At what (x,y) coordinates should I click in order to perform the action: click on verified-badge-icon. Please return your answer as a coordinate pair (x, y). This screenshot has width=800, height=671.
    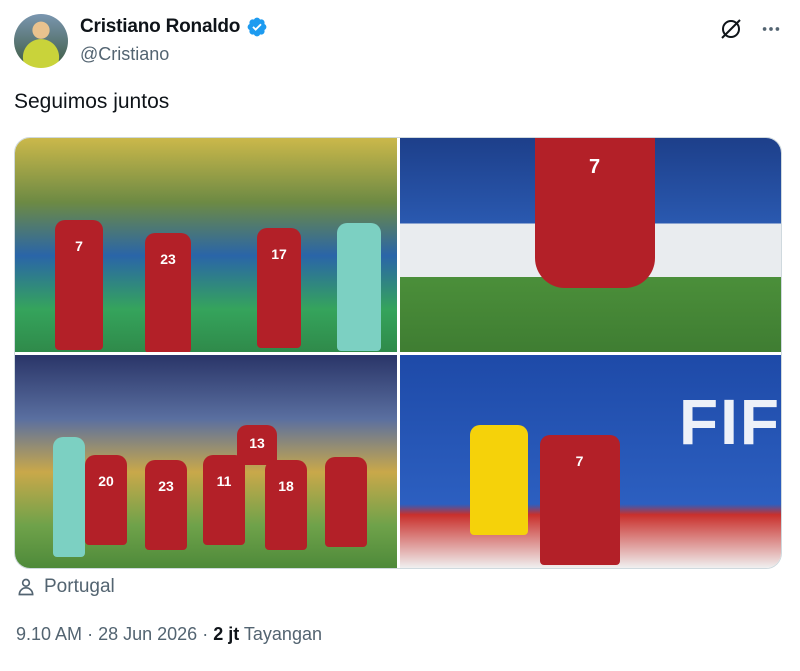
    Looking at the image, I should click on (257, 27).